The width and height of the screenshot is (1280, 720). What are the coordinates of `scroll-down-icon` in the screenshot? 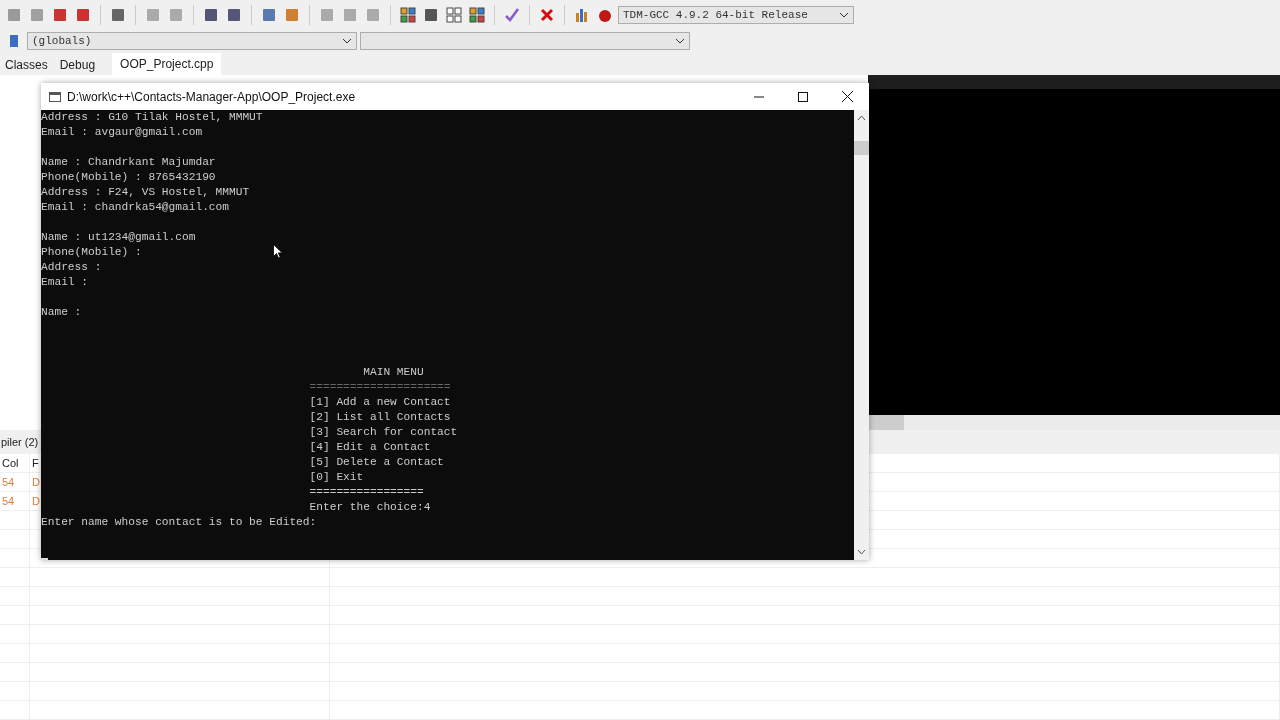 It's located at (861, 552).